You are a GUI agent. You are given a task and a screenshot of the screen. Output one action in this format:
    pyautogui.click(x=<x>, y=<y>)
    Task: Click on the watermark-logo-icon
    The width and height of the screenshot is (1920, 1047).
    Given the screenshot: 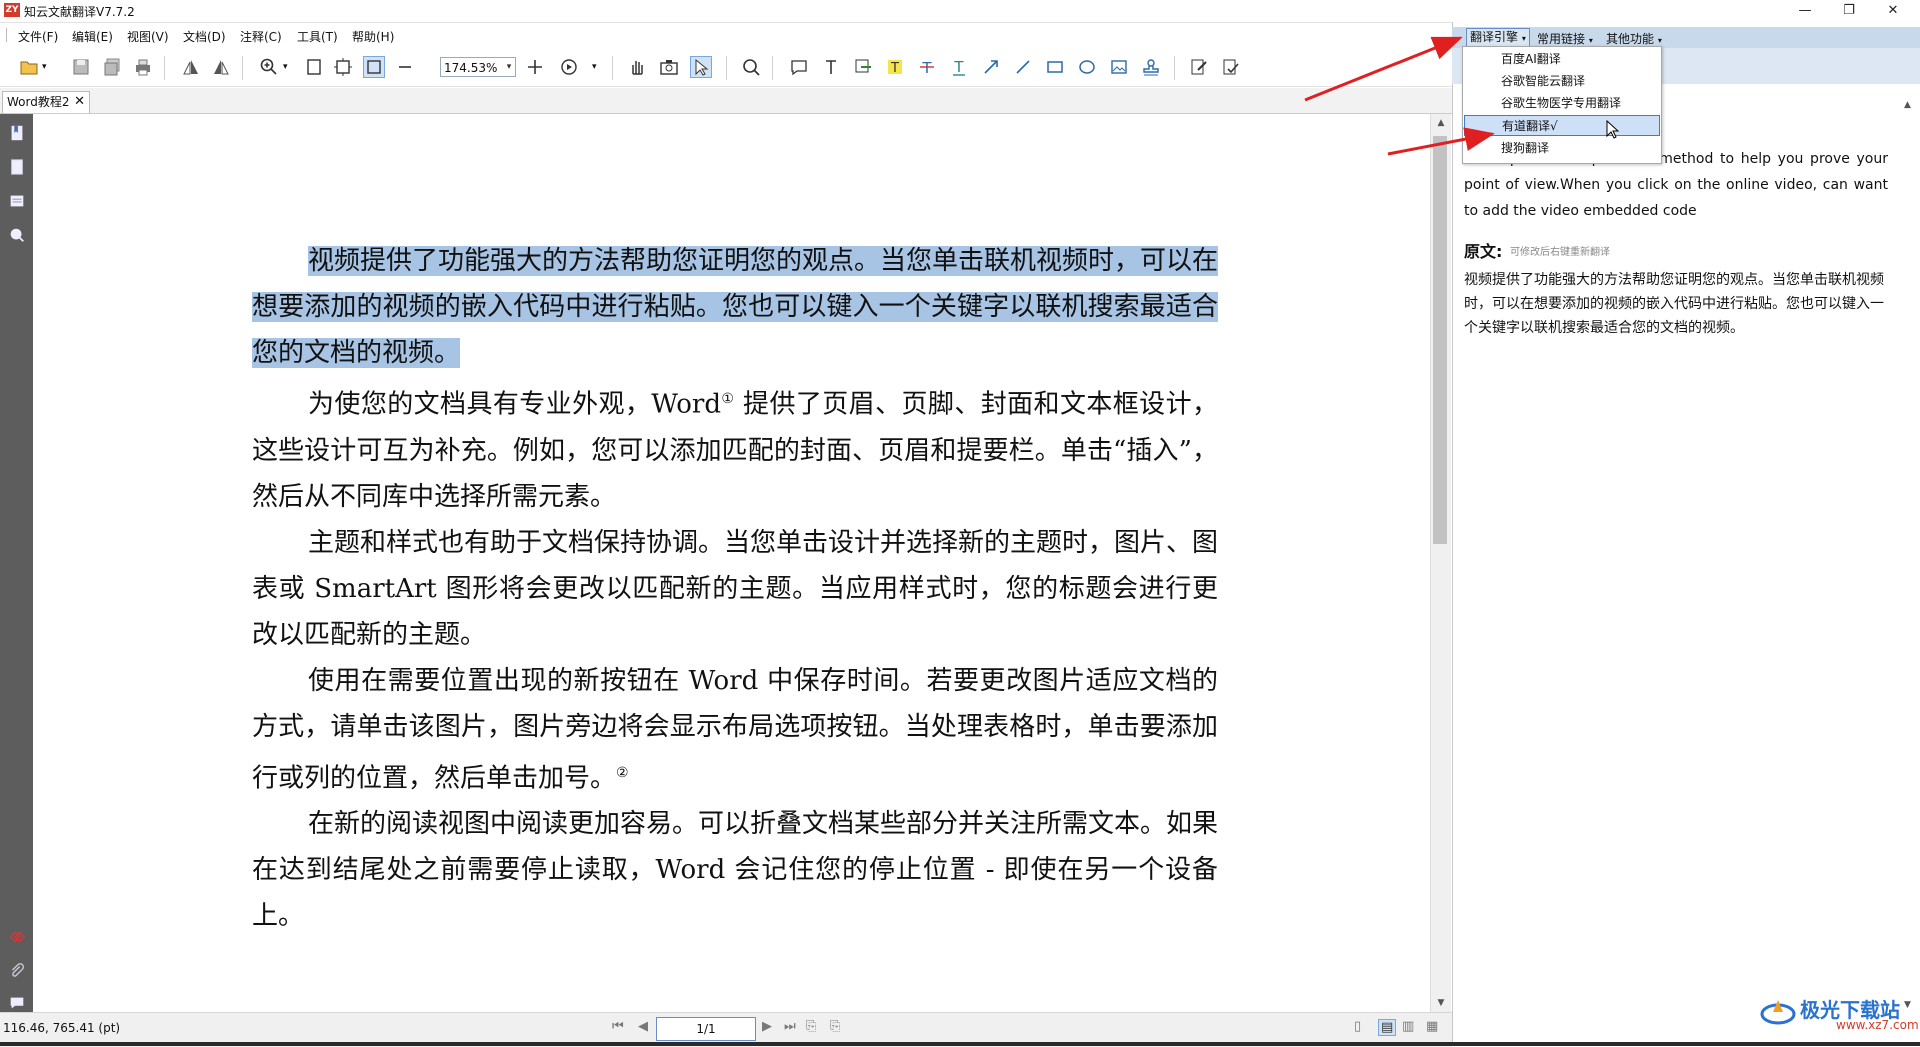 What is the action you would take?
    pyautogui.click(x=1778, y=1013)
    